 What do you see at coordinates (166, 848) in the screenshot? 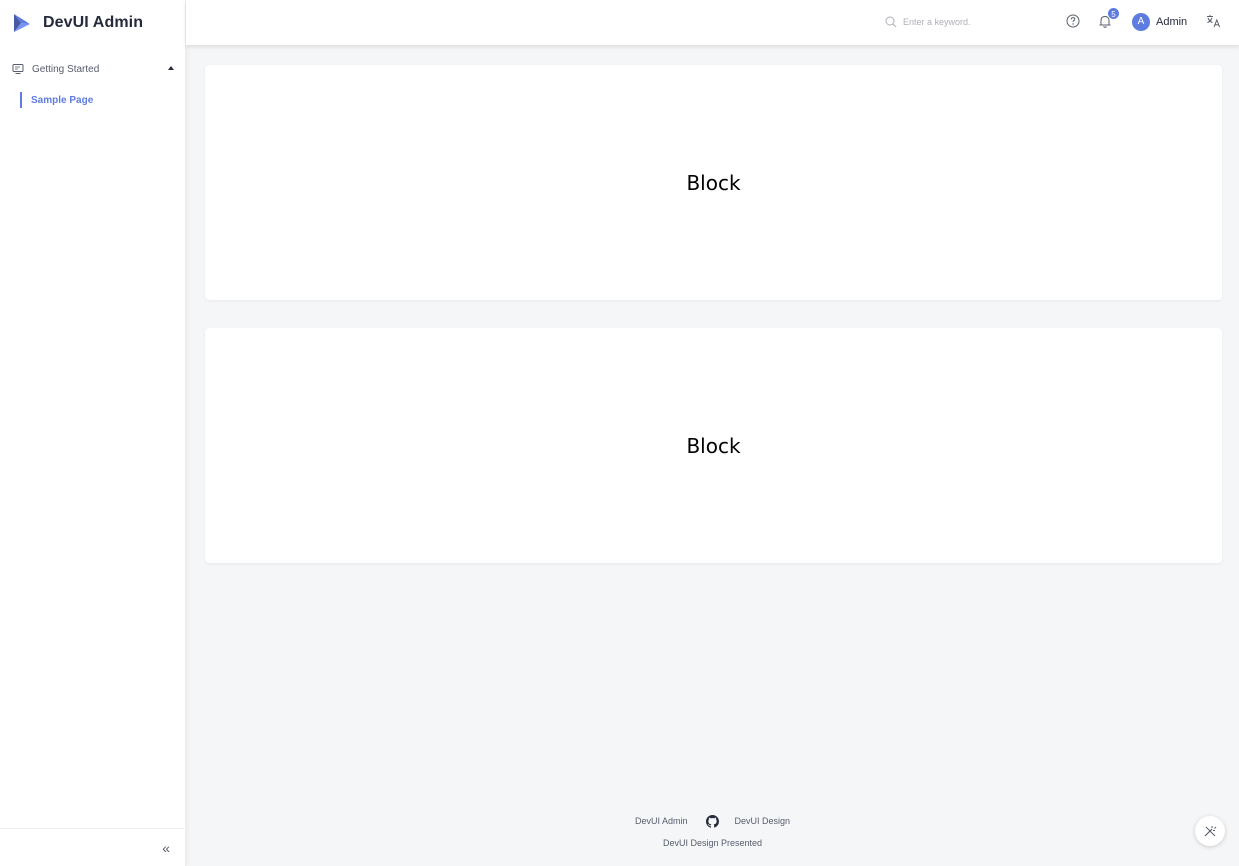
I see `collapse-sidebar-button: «` at bounding box center [166, 848].